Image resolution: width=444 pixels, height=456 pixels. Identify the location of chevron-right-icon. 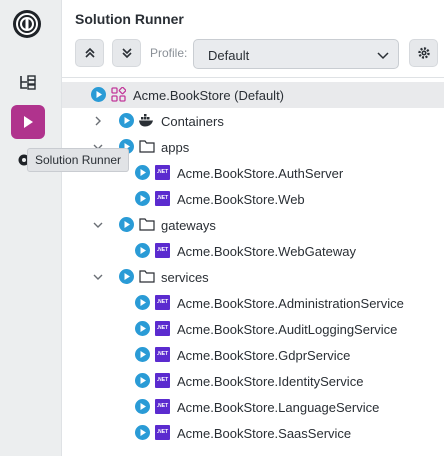
(98, 121).